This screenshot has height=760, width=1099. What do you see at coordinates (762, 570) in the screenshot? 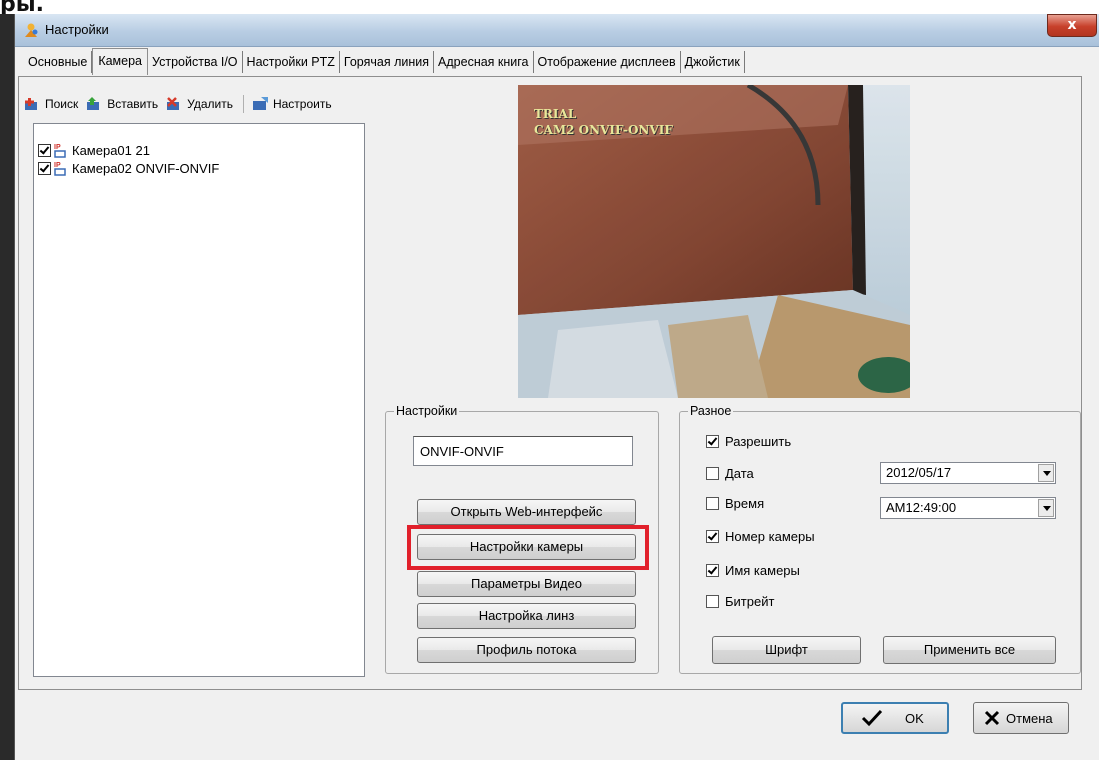
I see `camera-name-label: Имя камеры` at bounding box center [762, 570].